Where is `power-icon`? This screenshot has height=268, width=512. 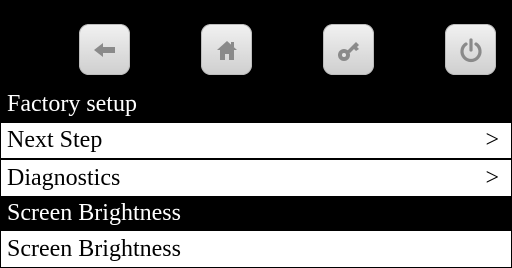
power-icon is located at coordinates (470, 49).